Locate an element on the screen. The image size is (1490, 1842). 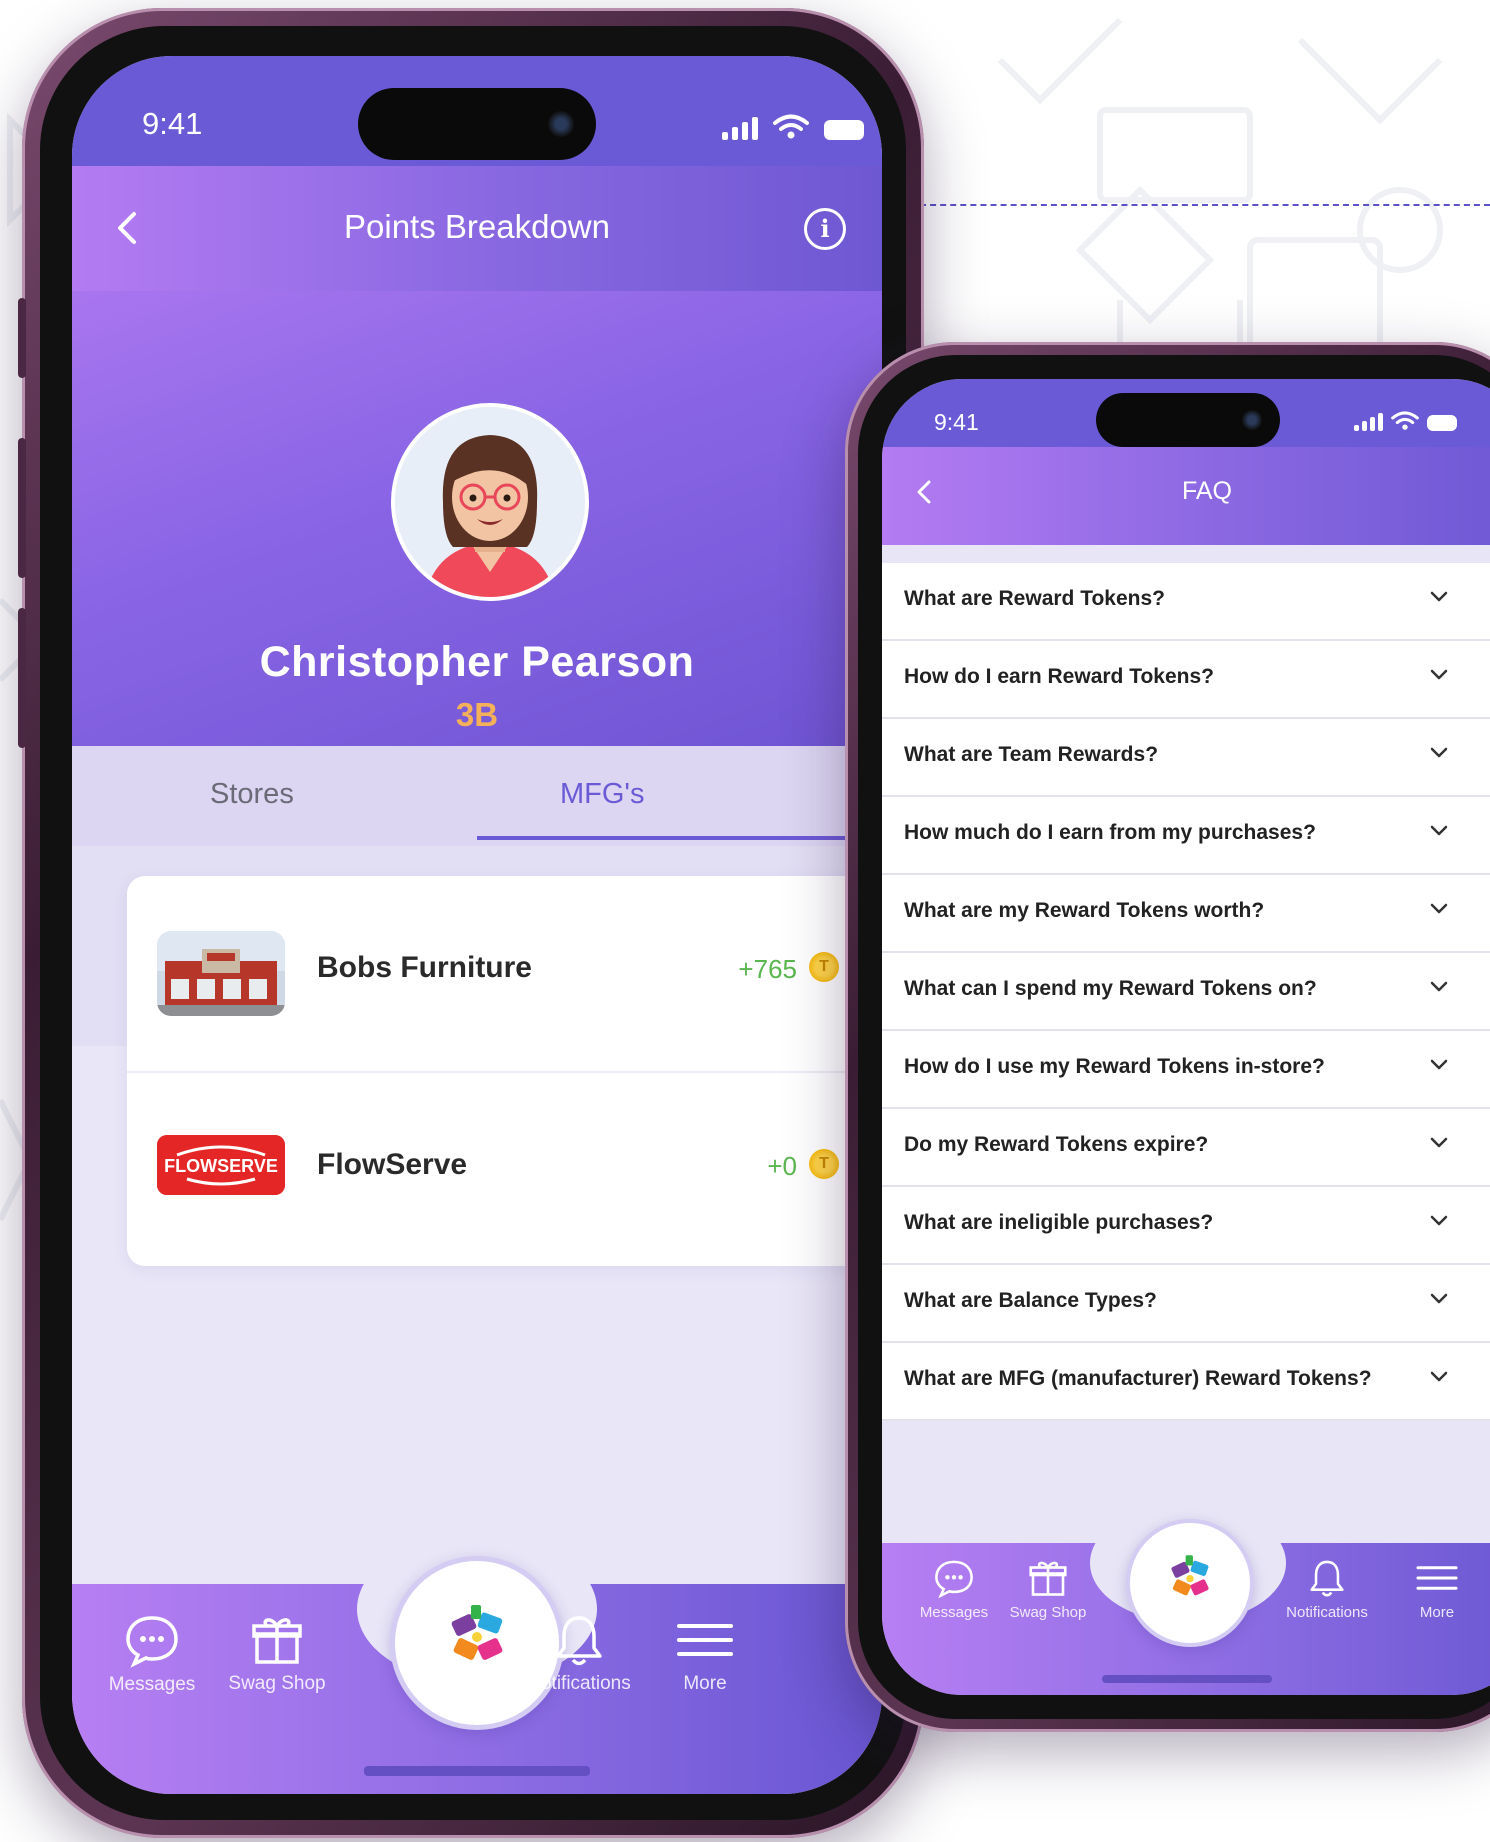
flowserve-logo: FLOWSERVE is located at coordinates (221, 1165).